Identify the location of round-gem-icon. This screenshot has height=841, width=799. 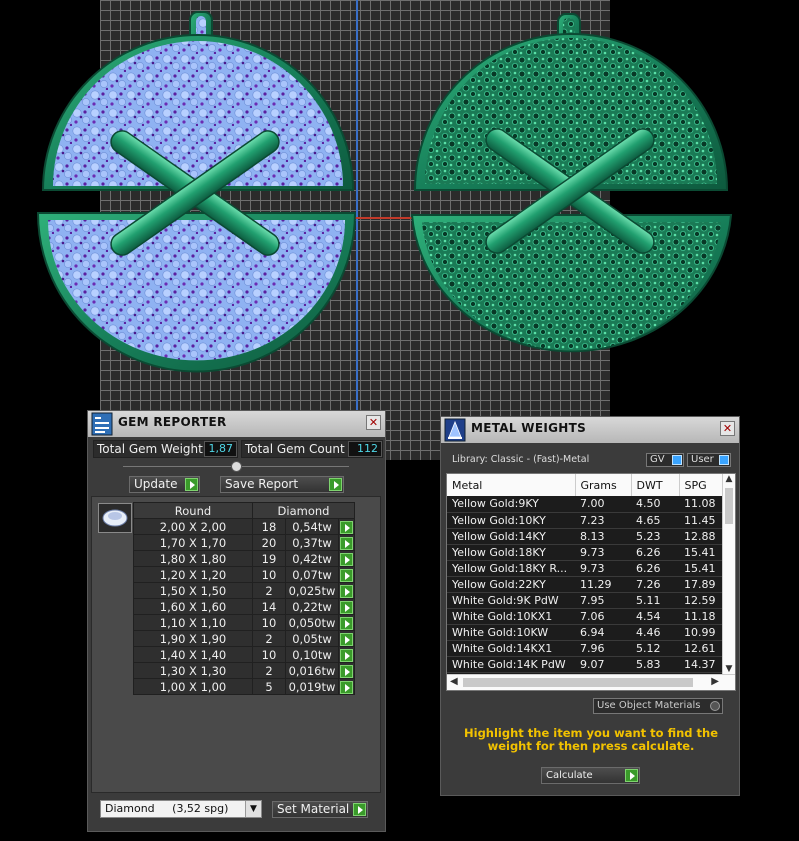
(115, 518).